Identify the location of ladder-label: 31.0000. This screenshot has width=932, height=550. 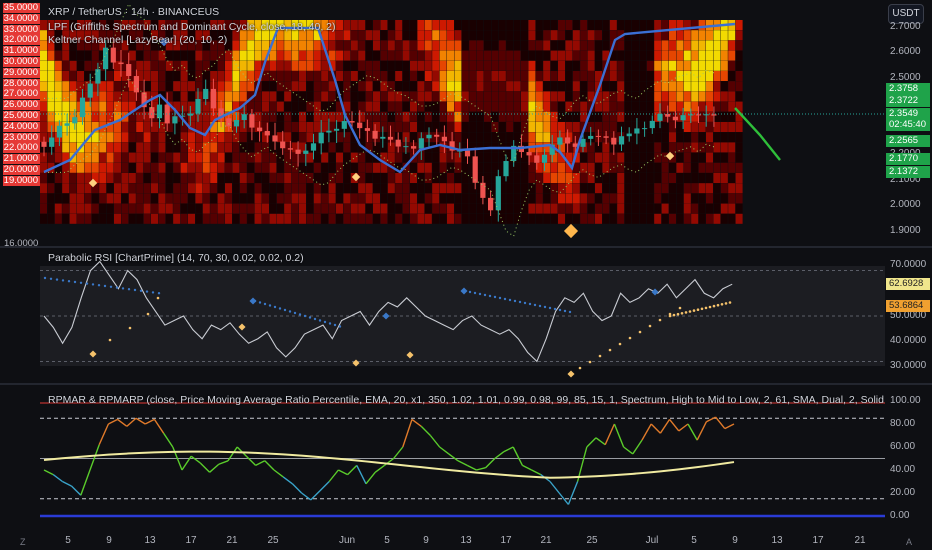
(21, 51).